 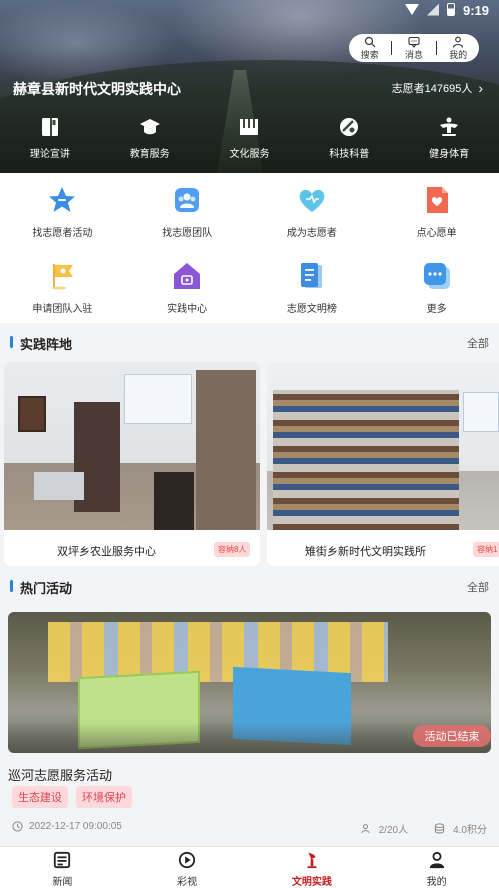 What do you see at coordinates (470, 830) in the screenshot?
I see `activity-points: 4.0积分` at bounding box center [470, 830].